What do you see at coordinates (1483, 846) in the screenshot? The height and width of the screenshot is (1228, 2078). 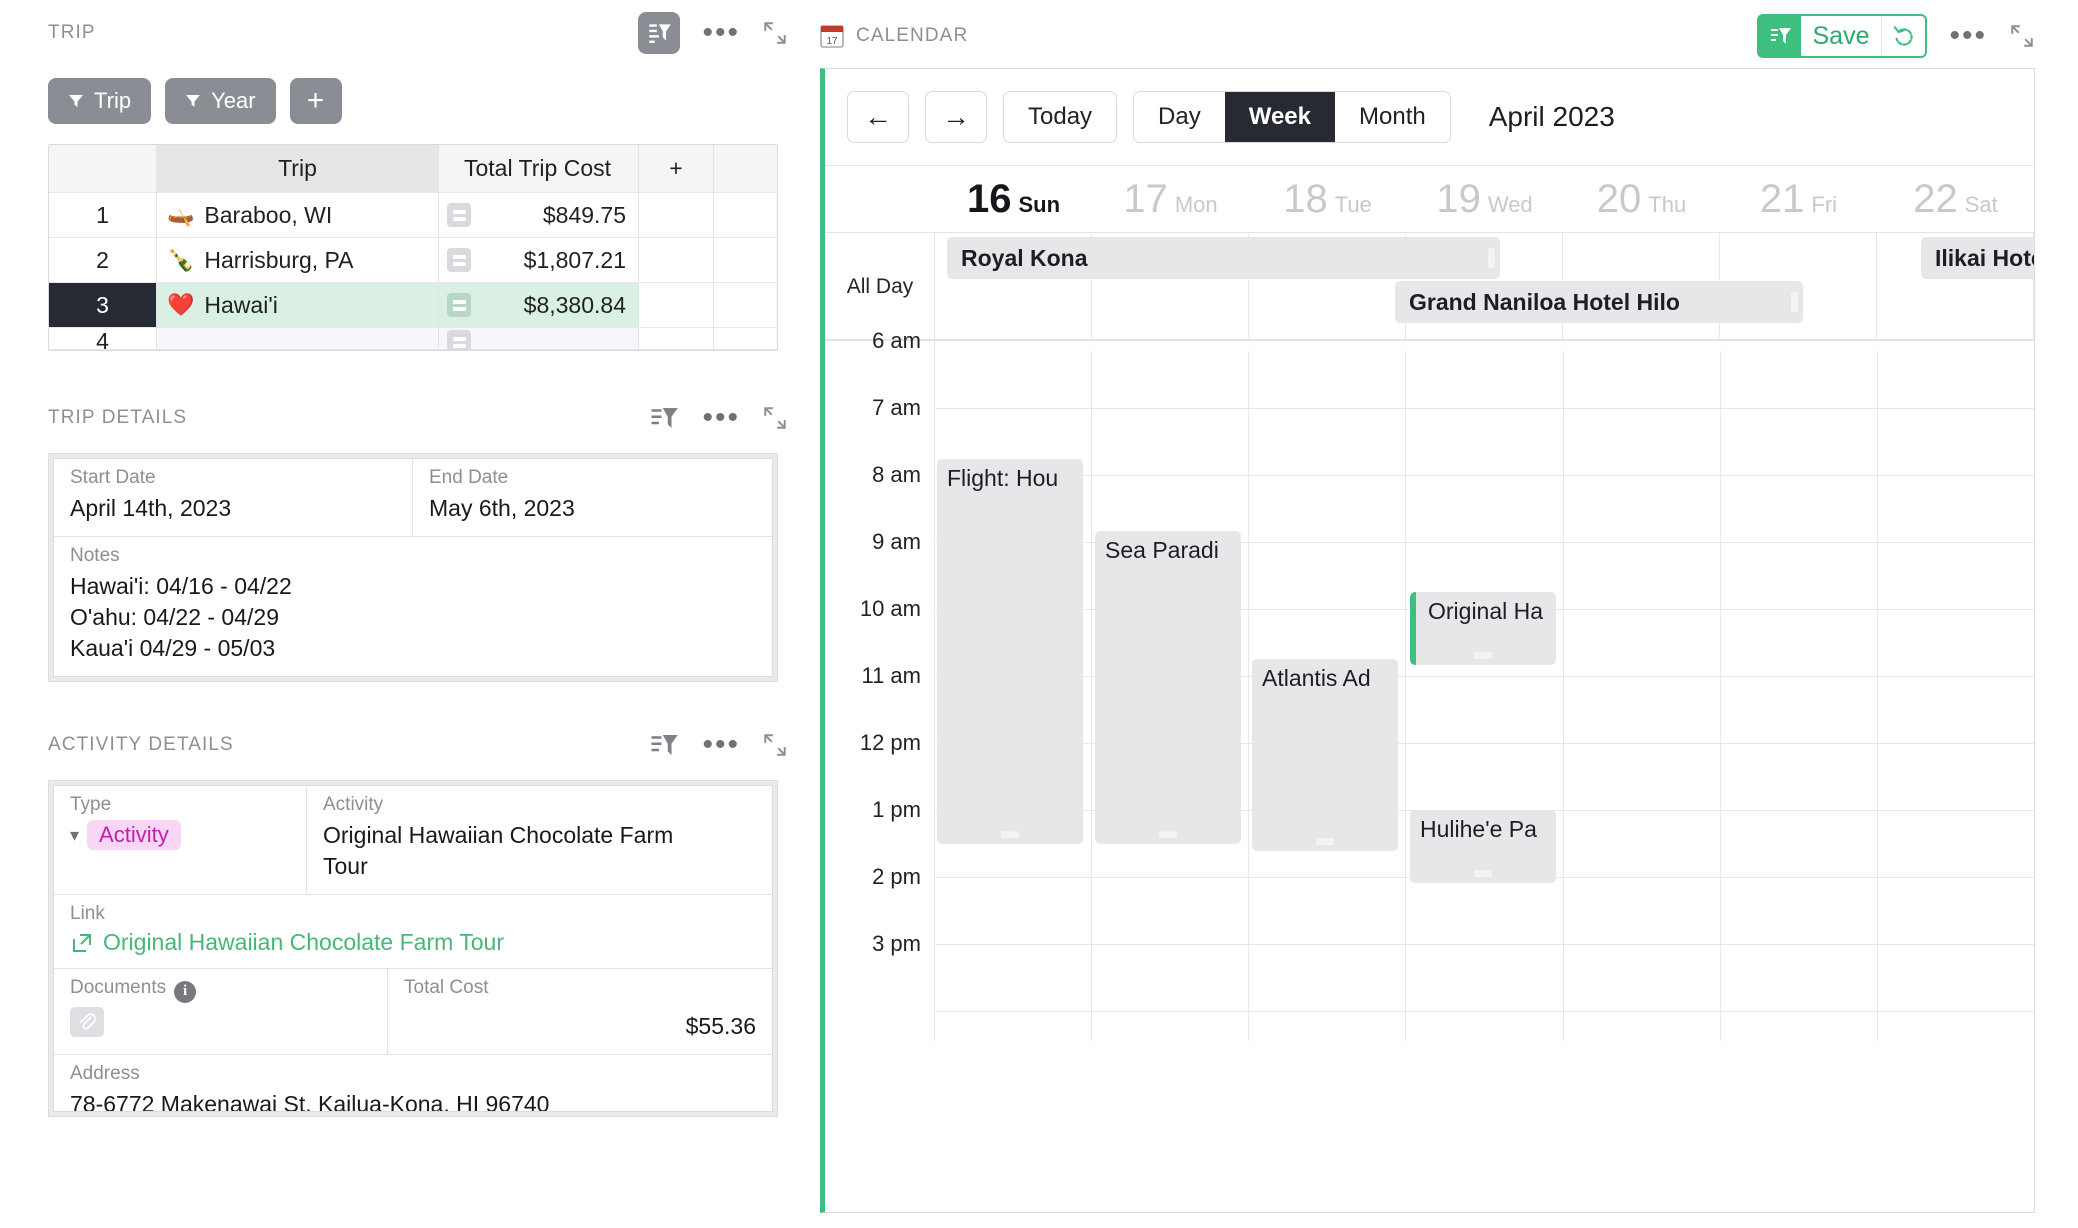 I see `event-hulihee-palace: Hulihe'e Pa` at bounding box center [1483, 846].